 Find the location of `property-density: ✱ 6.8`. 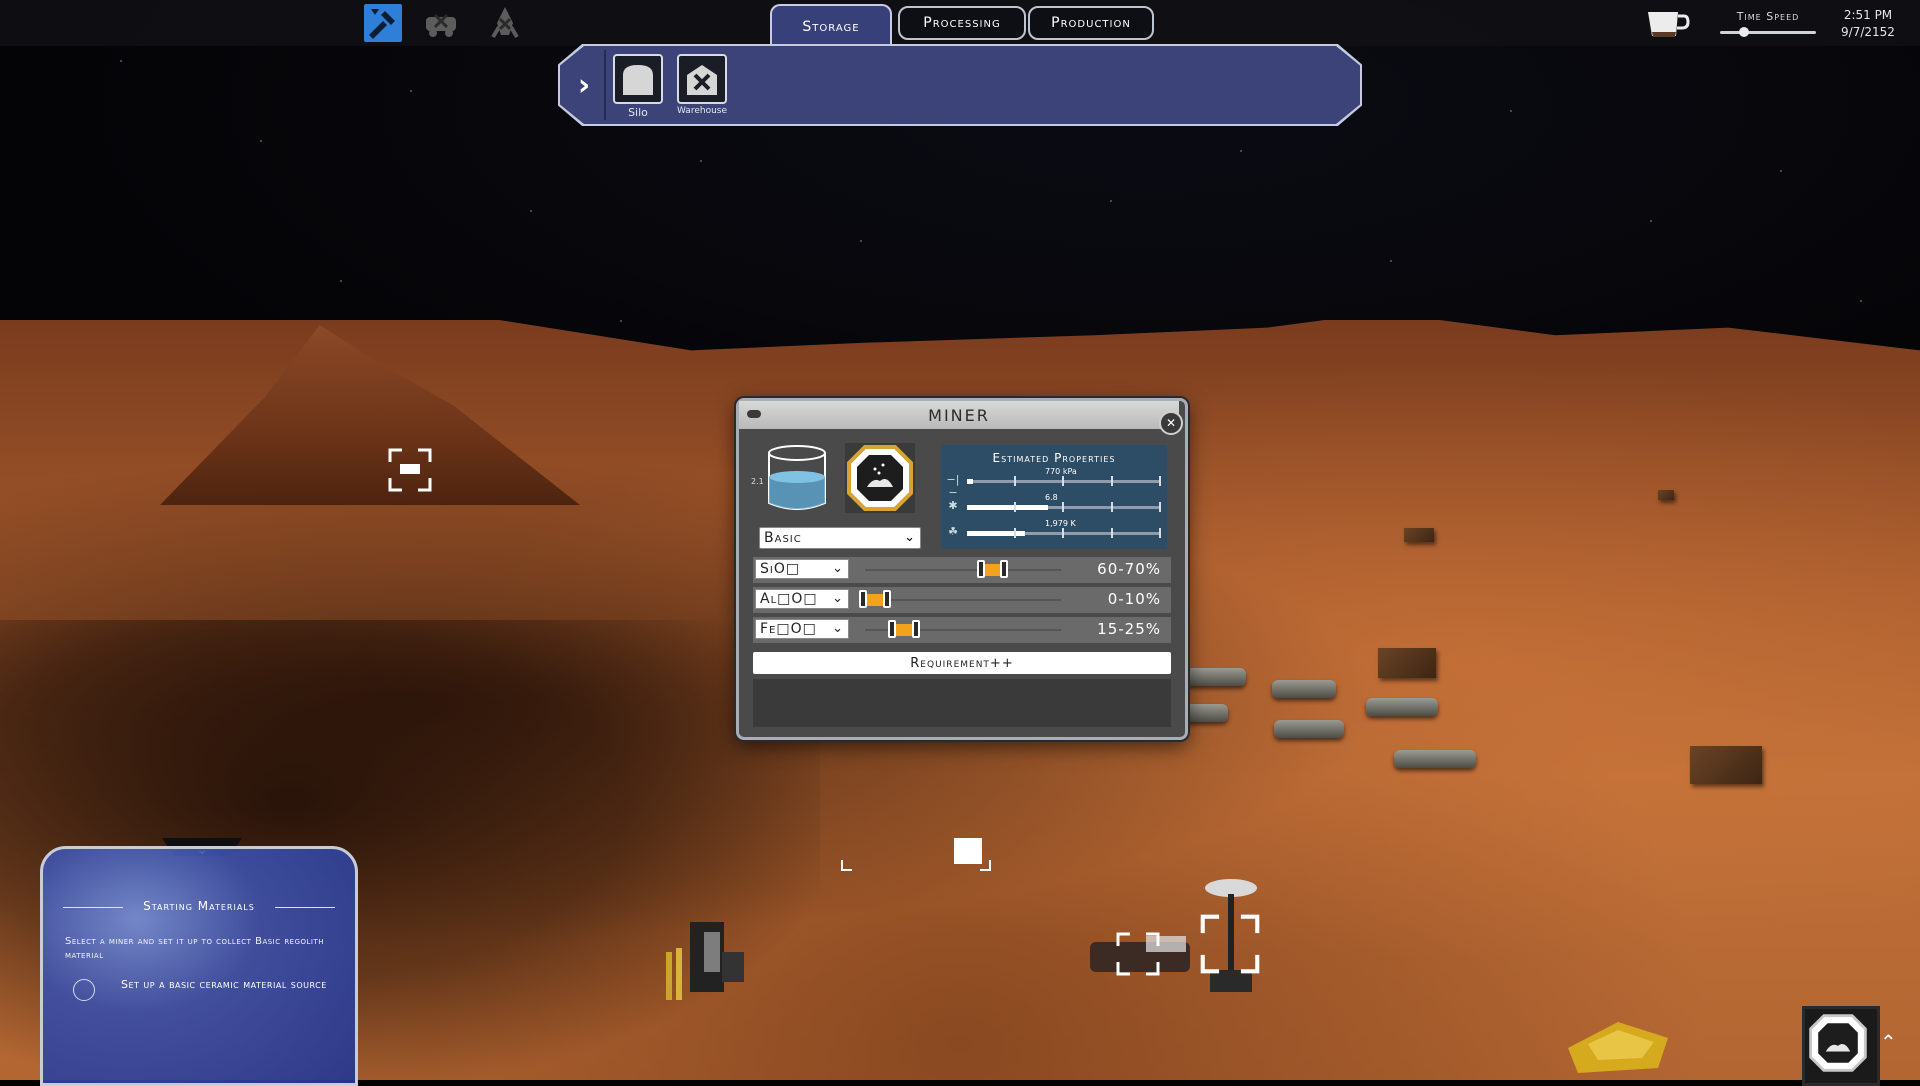

property-density: ✱ 6.8 is located at coordinates (1054, 504).